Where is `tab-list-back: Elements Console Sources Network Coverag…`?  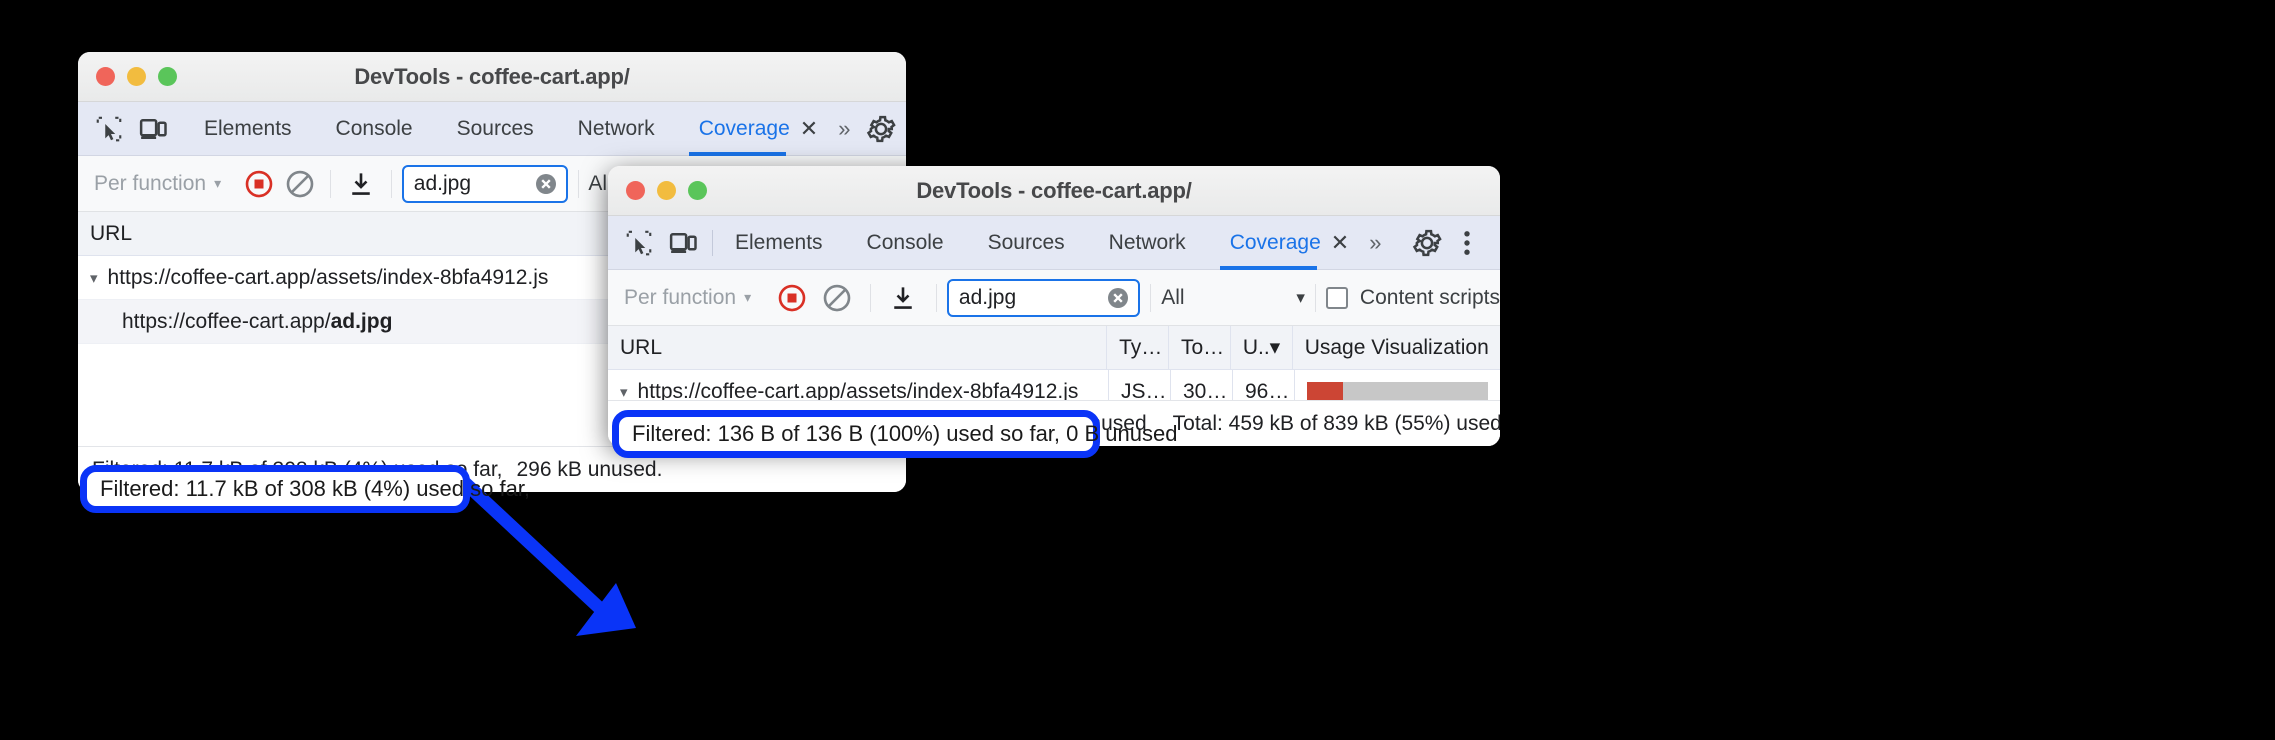 tab-list-back: Elements Console Sources Network Coverag… is located at coordinates (523, 129).